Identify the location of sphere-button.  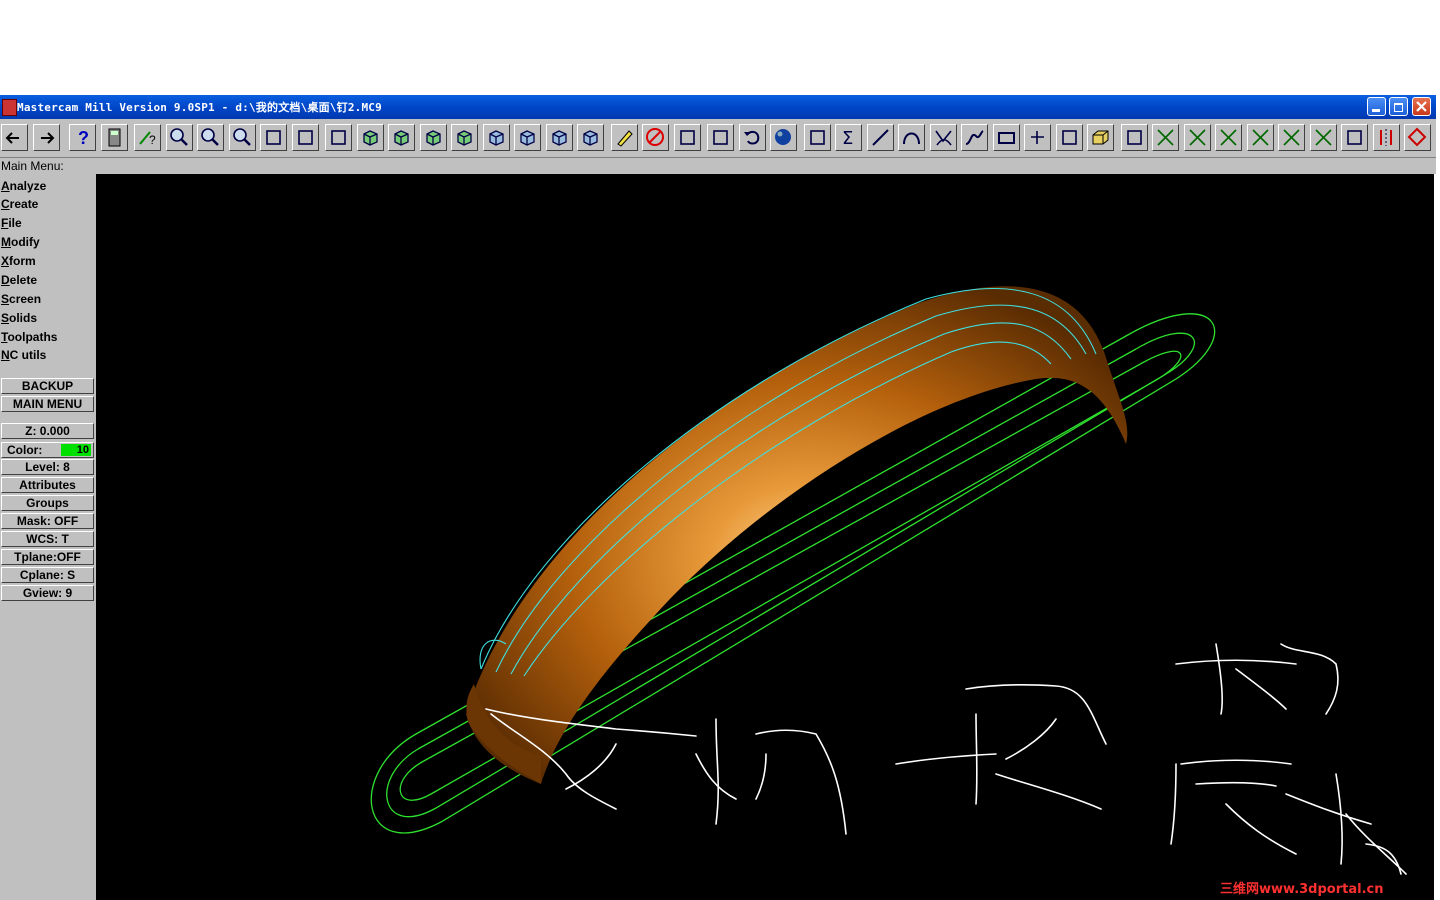
(783, 137).